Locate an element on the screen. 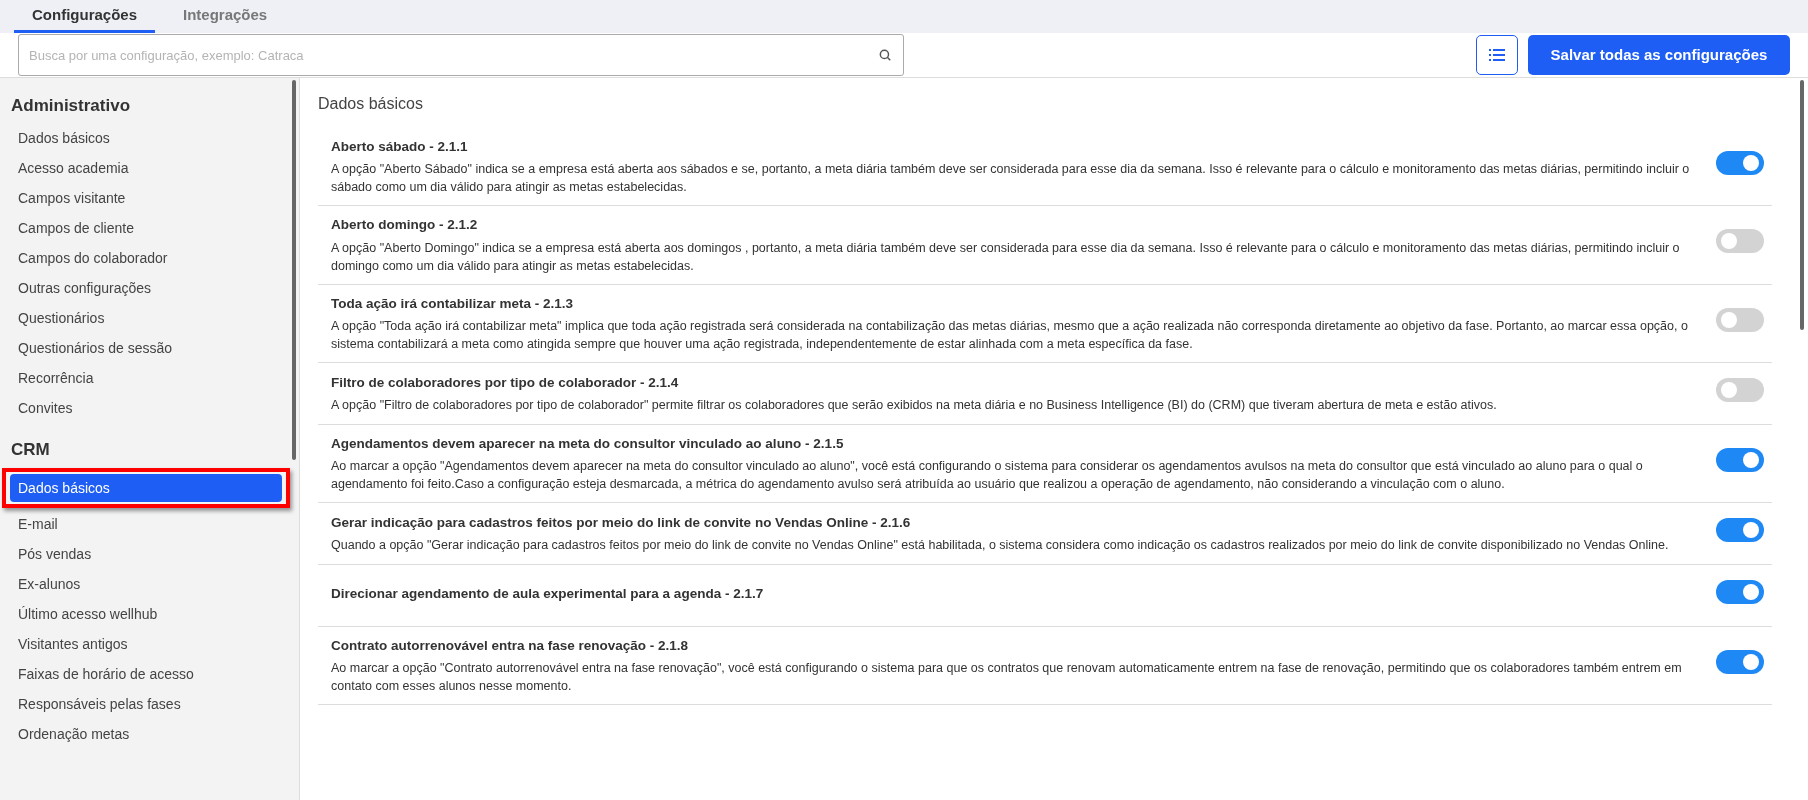 Image resolution: width=1808 pixels, height=800 pixels. sidebar-item: Visitantes antigos is located at coordinates (146, 644).